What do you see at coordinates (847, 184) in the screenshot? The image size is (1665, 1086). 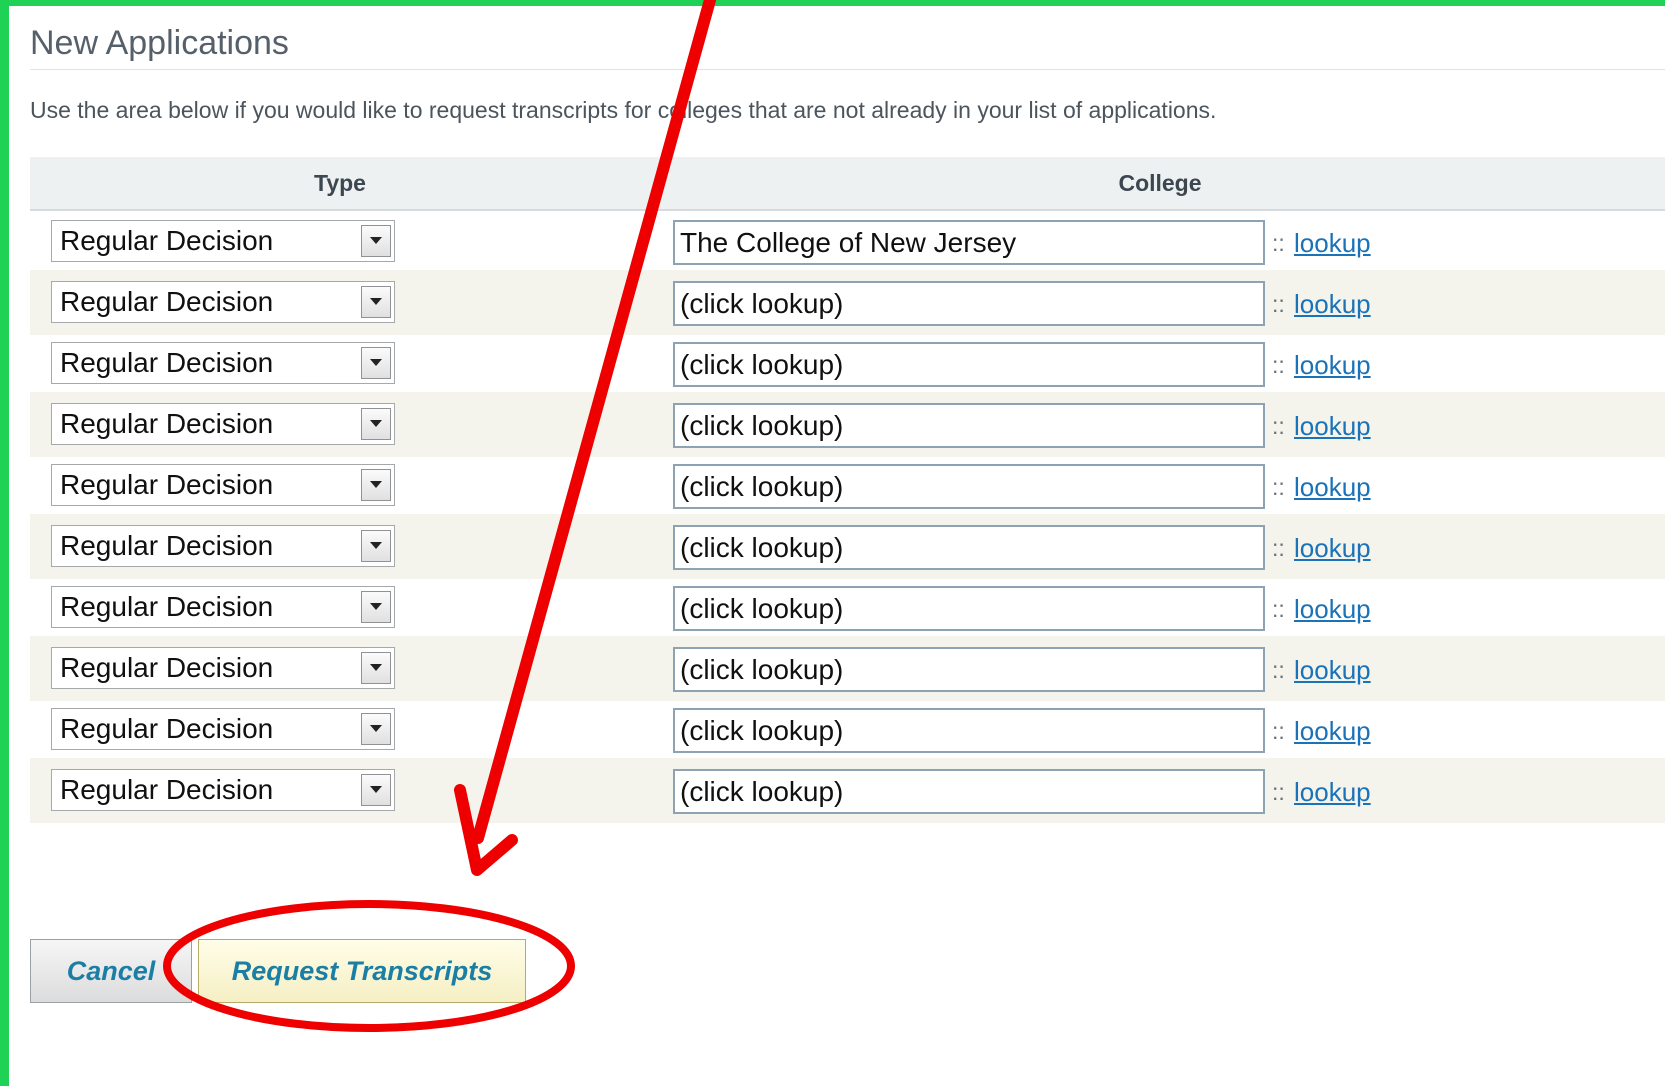 I see `table-header: Type College` at bounding box center [847, 184].